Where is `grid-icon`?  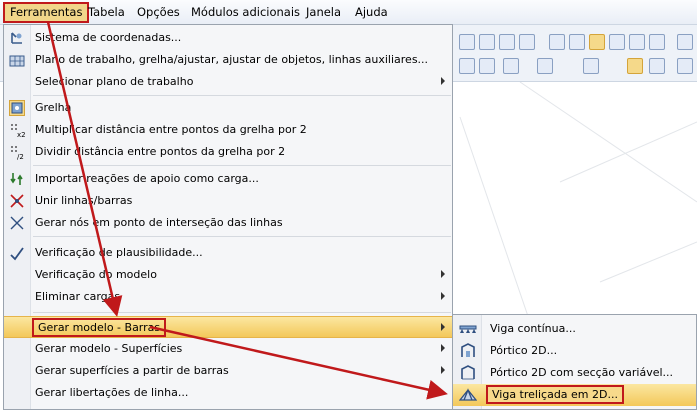 grid-icon is located at coordinates (17, 108).